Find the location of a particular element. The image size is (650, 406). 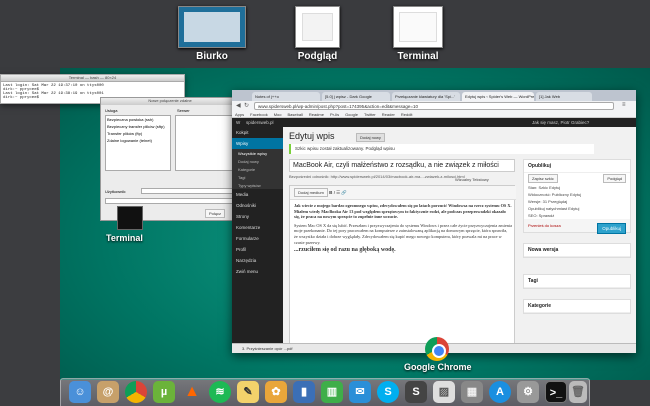

link-icon: 🔗 is located at coordinates (344, 192).